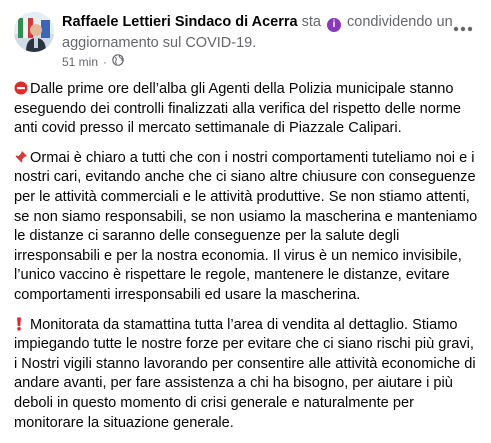 The width and height of the screenshot is (491, 443). Describe the element at coordinates (21, 88) in the screenshot. I see `no-entry-icon` at that location.